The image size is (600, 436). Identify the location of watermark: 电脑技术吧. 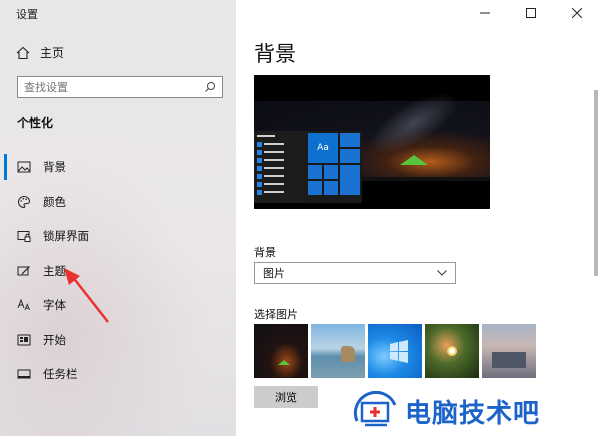
(476, 411).